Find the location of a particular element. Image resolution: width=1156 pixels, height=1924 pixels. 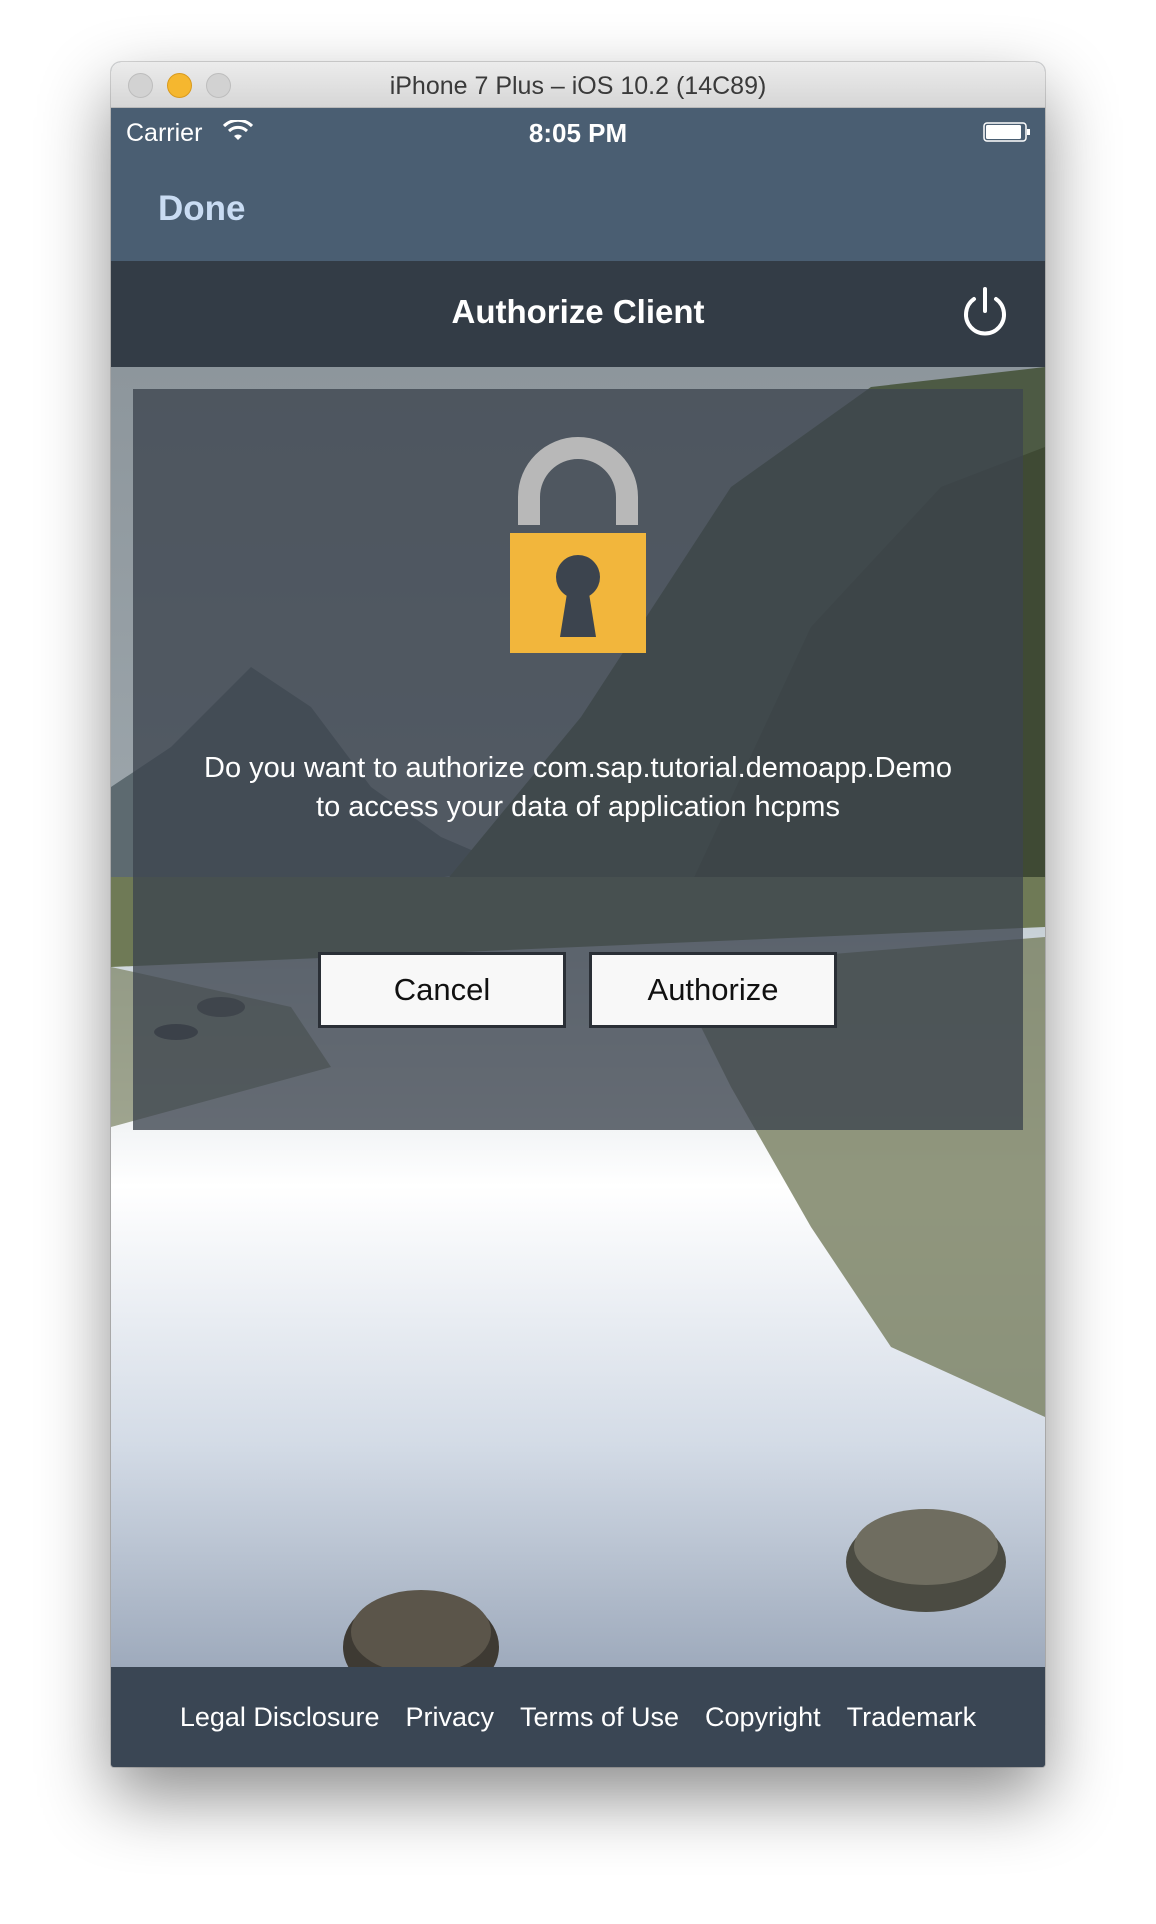

window-title: iPhone 7 Plus – iOS 10.2 (14C89) is located at coordinates (578, 86).